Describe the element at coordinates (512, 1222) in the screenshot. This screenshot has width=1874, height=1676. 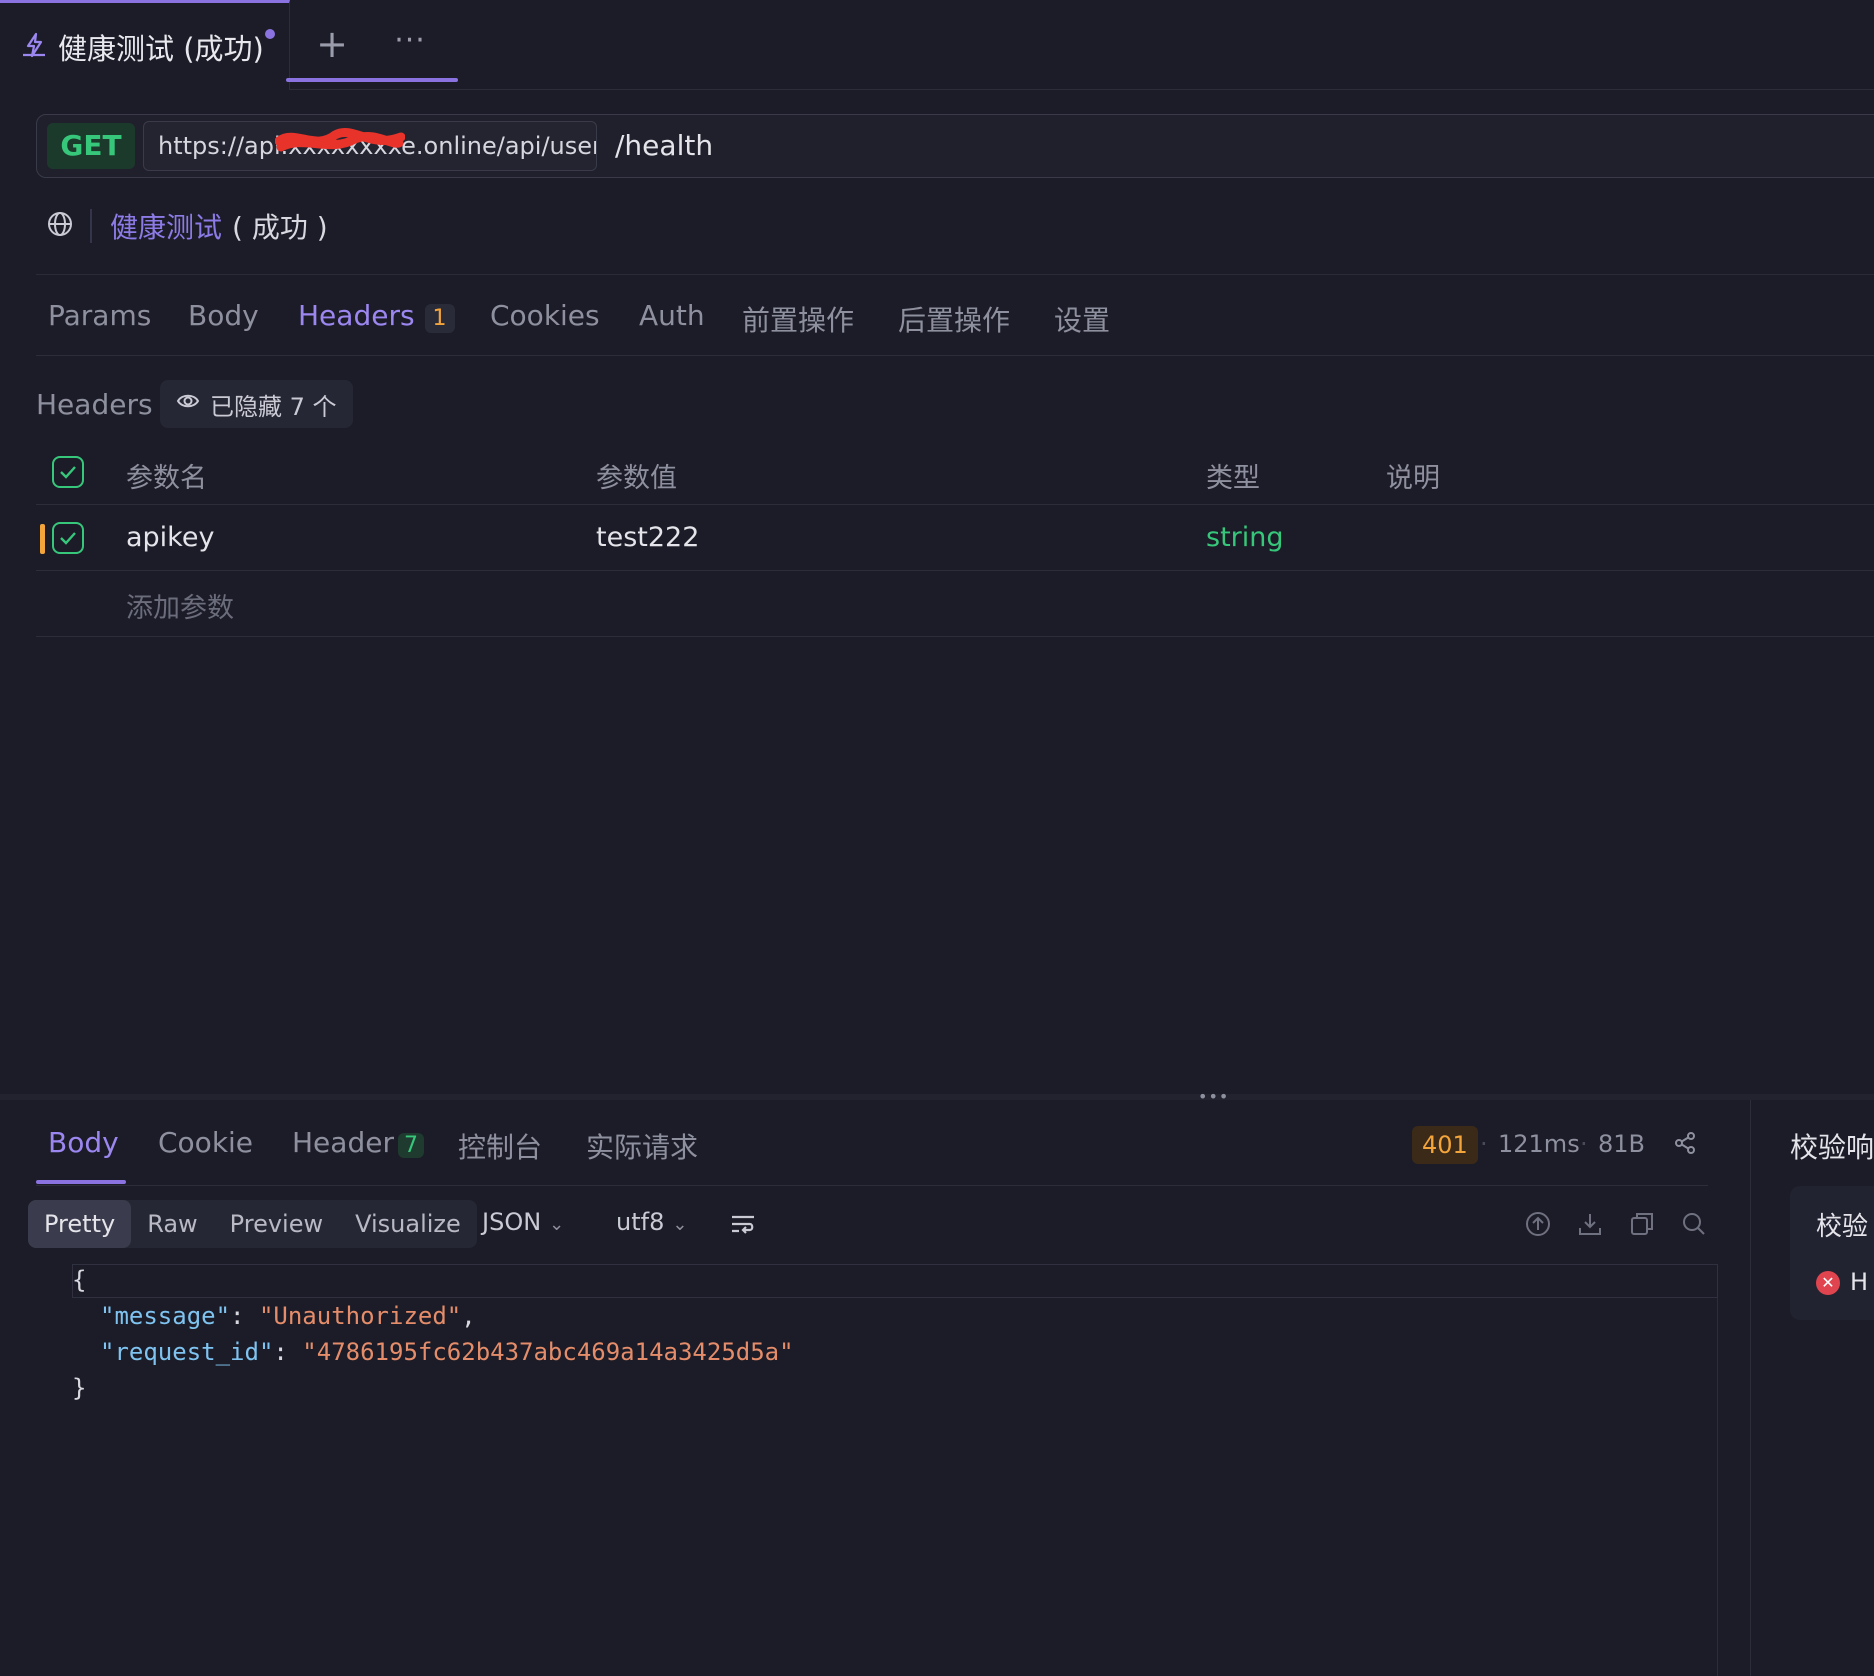
I see `language-value: JSON` at that location.